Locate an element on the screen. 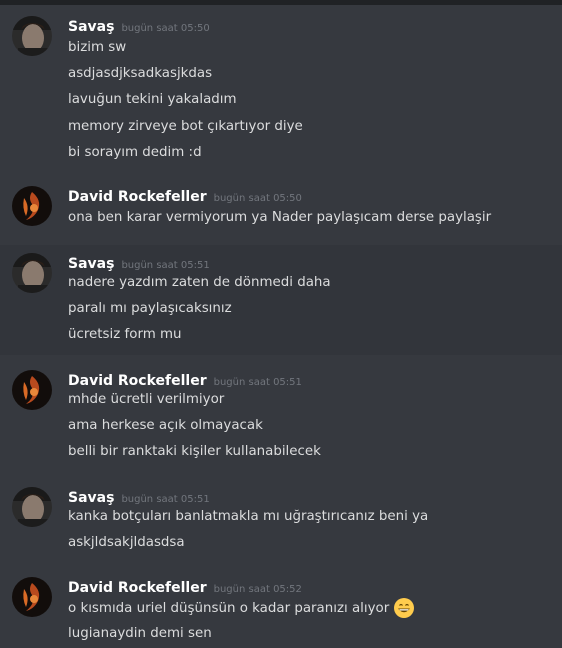 Image resolution: width=562 pixels, height=648 pixels. message-header: David Rockefeller bugün saat 05:51 is located at coordinates (185, 380).